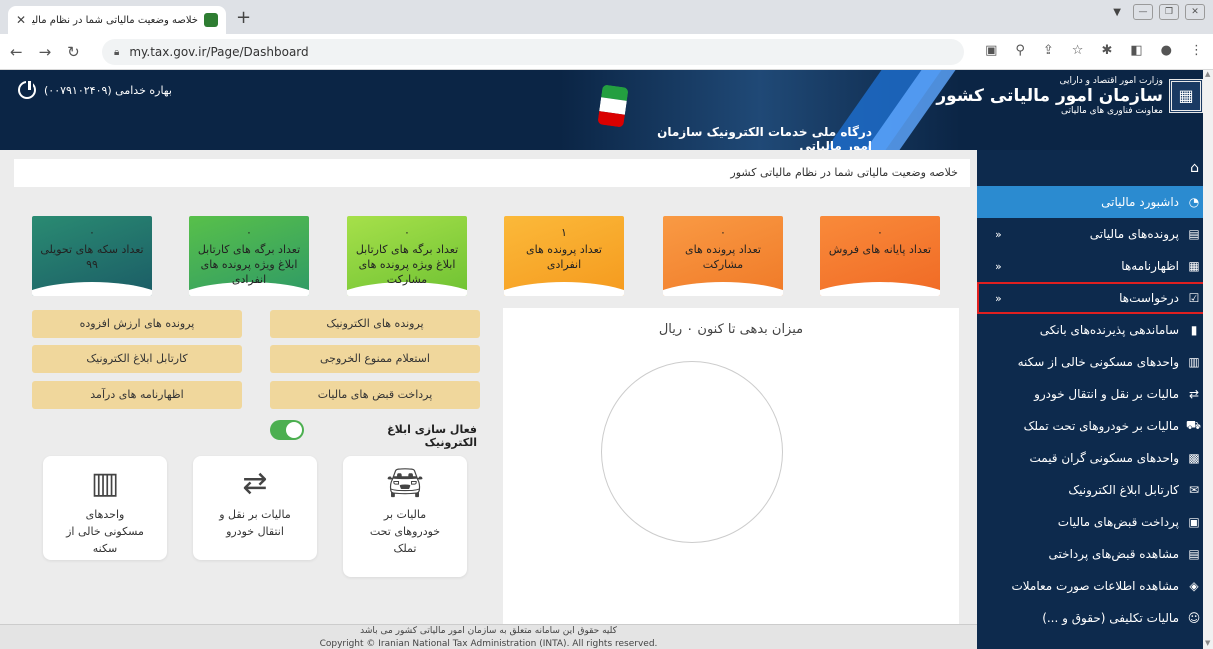 Image resolution: width=1213 pixels, height=649 pixels. Describe the element at coordinates (16, 52) in the screenshot. I see `back-icon: ←` at that location.